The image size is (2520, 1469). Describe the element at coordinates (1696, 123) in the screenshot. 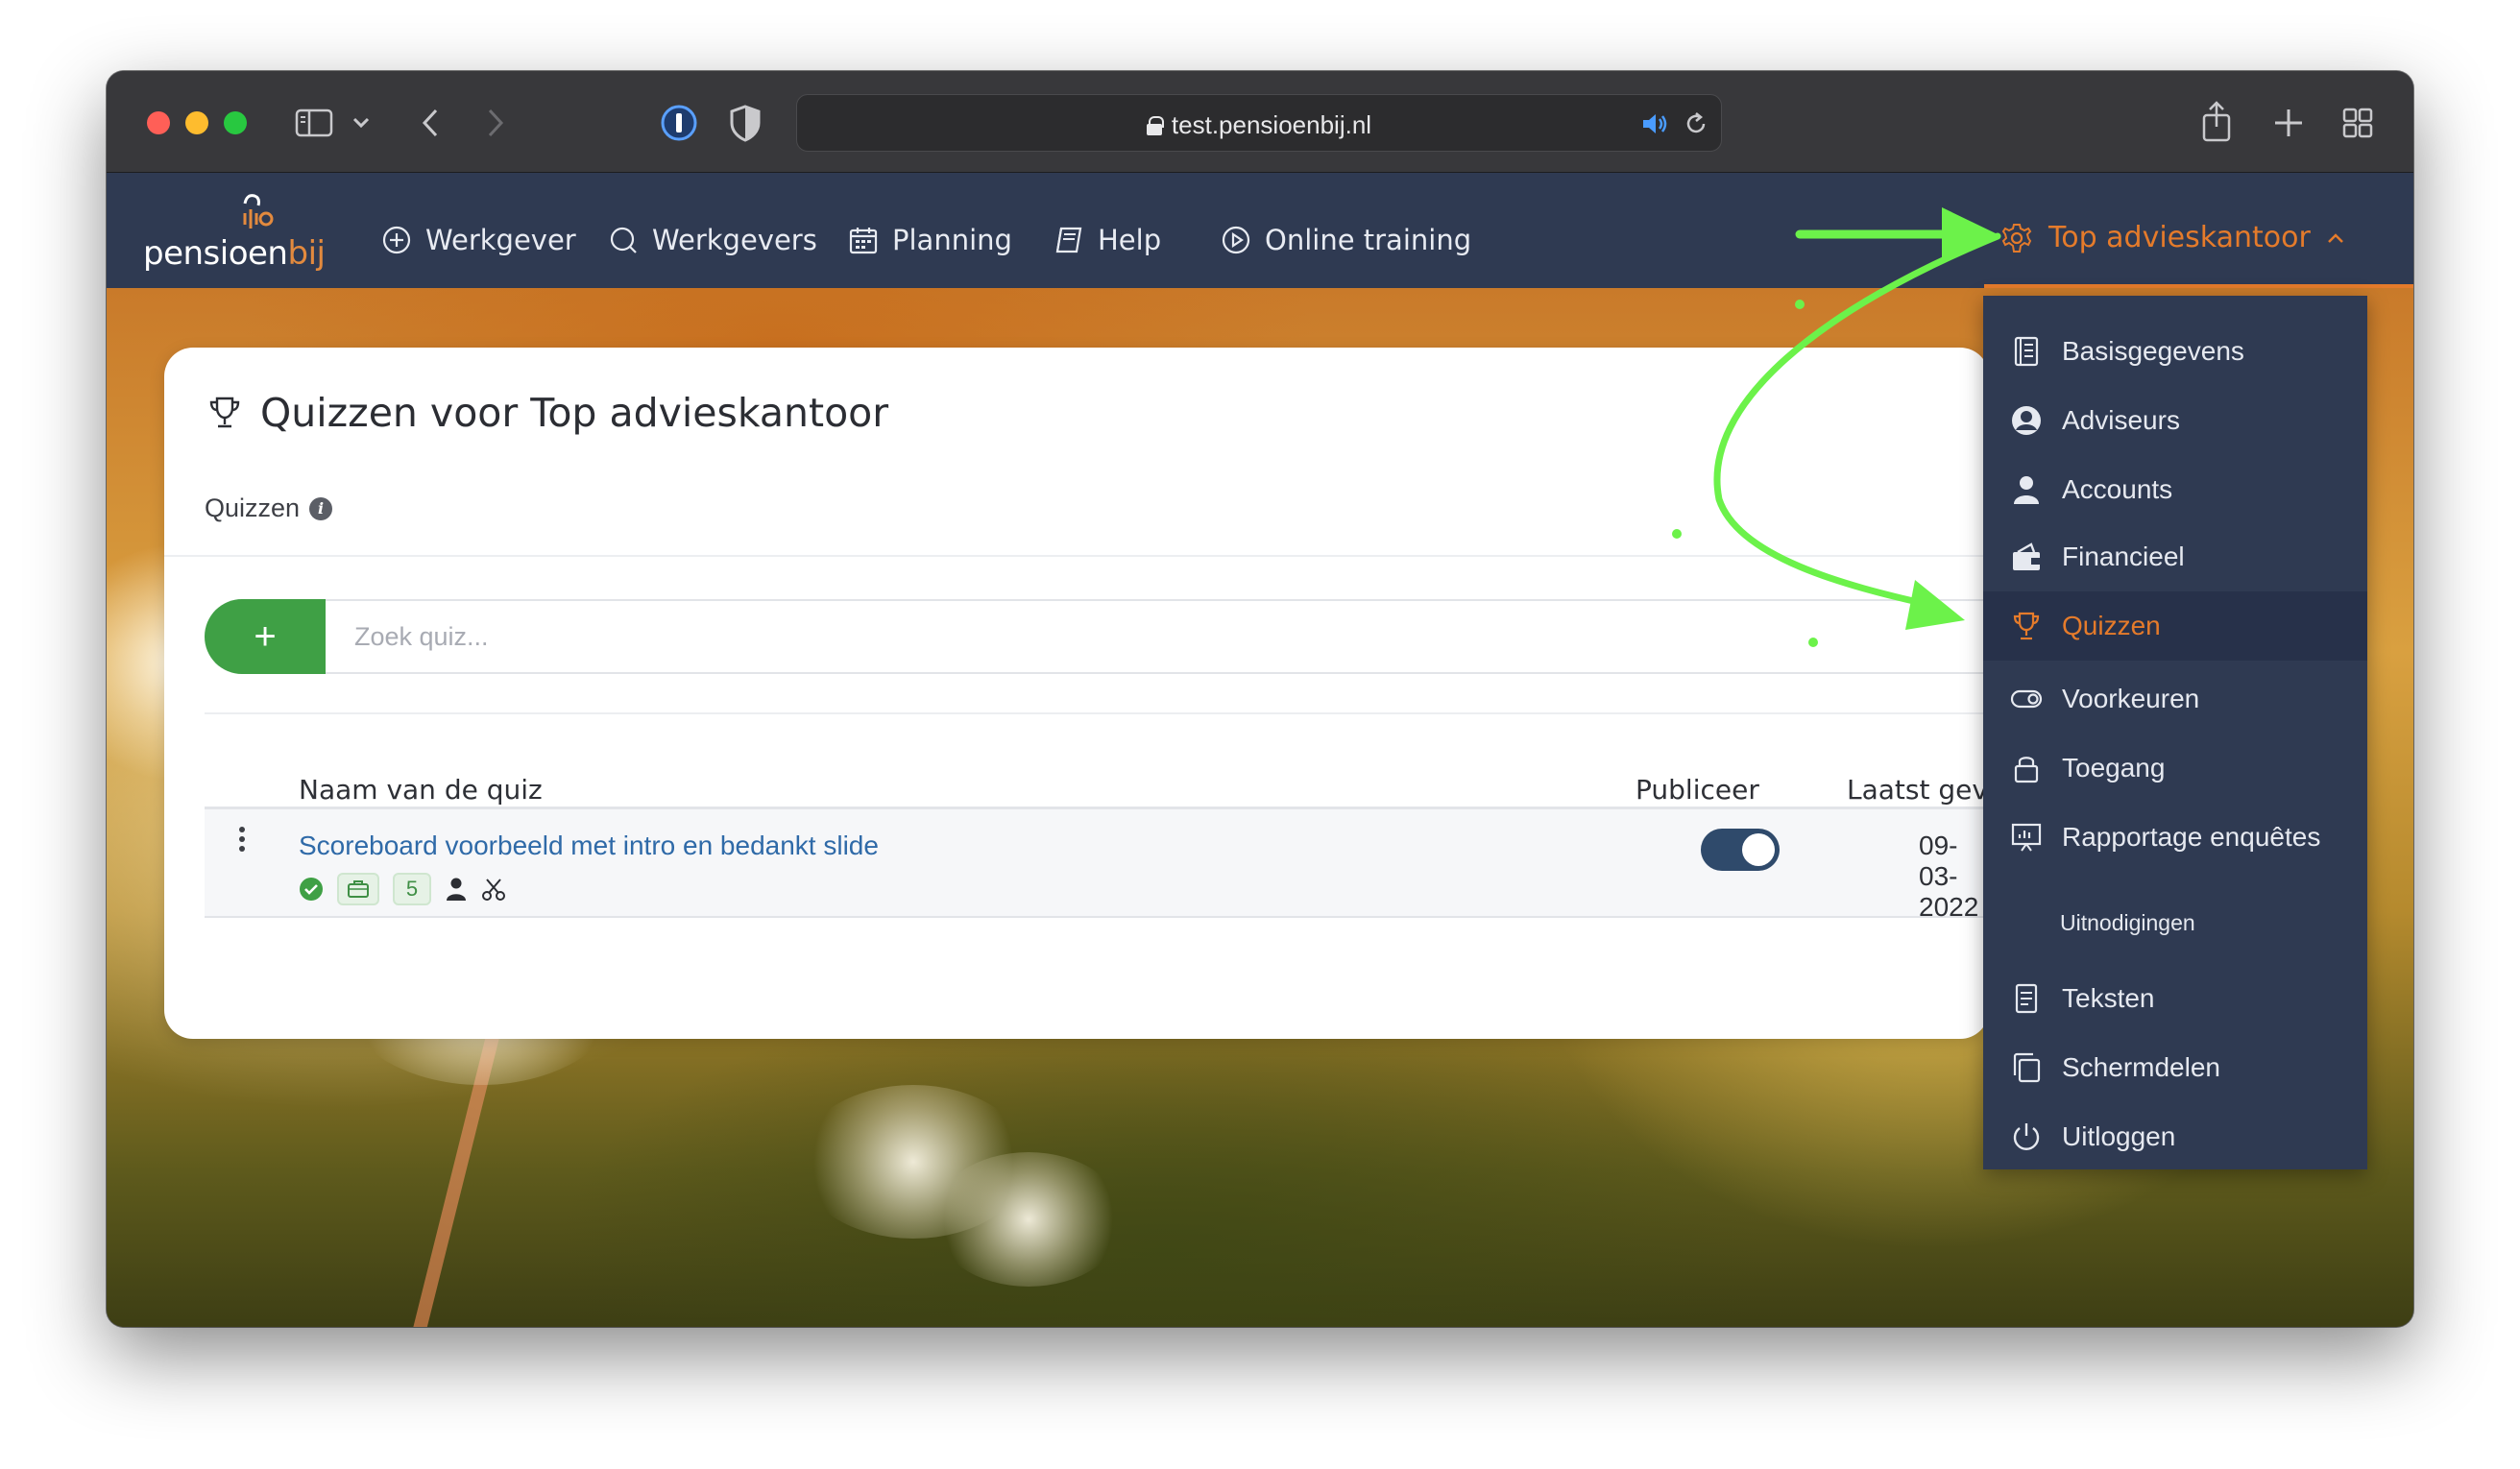

I see `reload-icon` at that location.